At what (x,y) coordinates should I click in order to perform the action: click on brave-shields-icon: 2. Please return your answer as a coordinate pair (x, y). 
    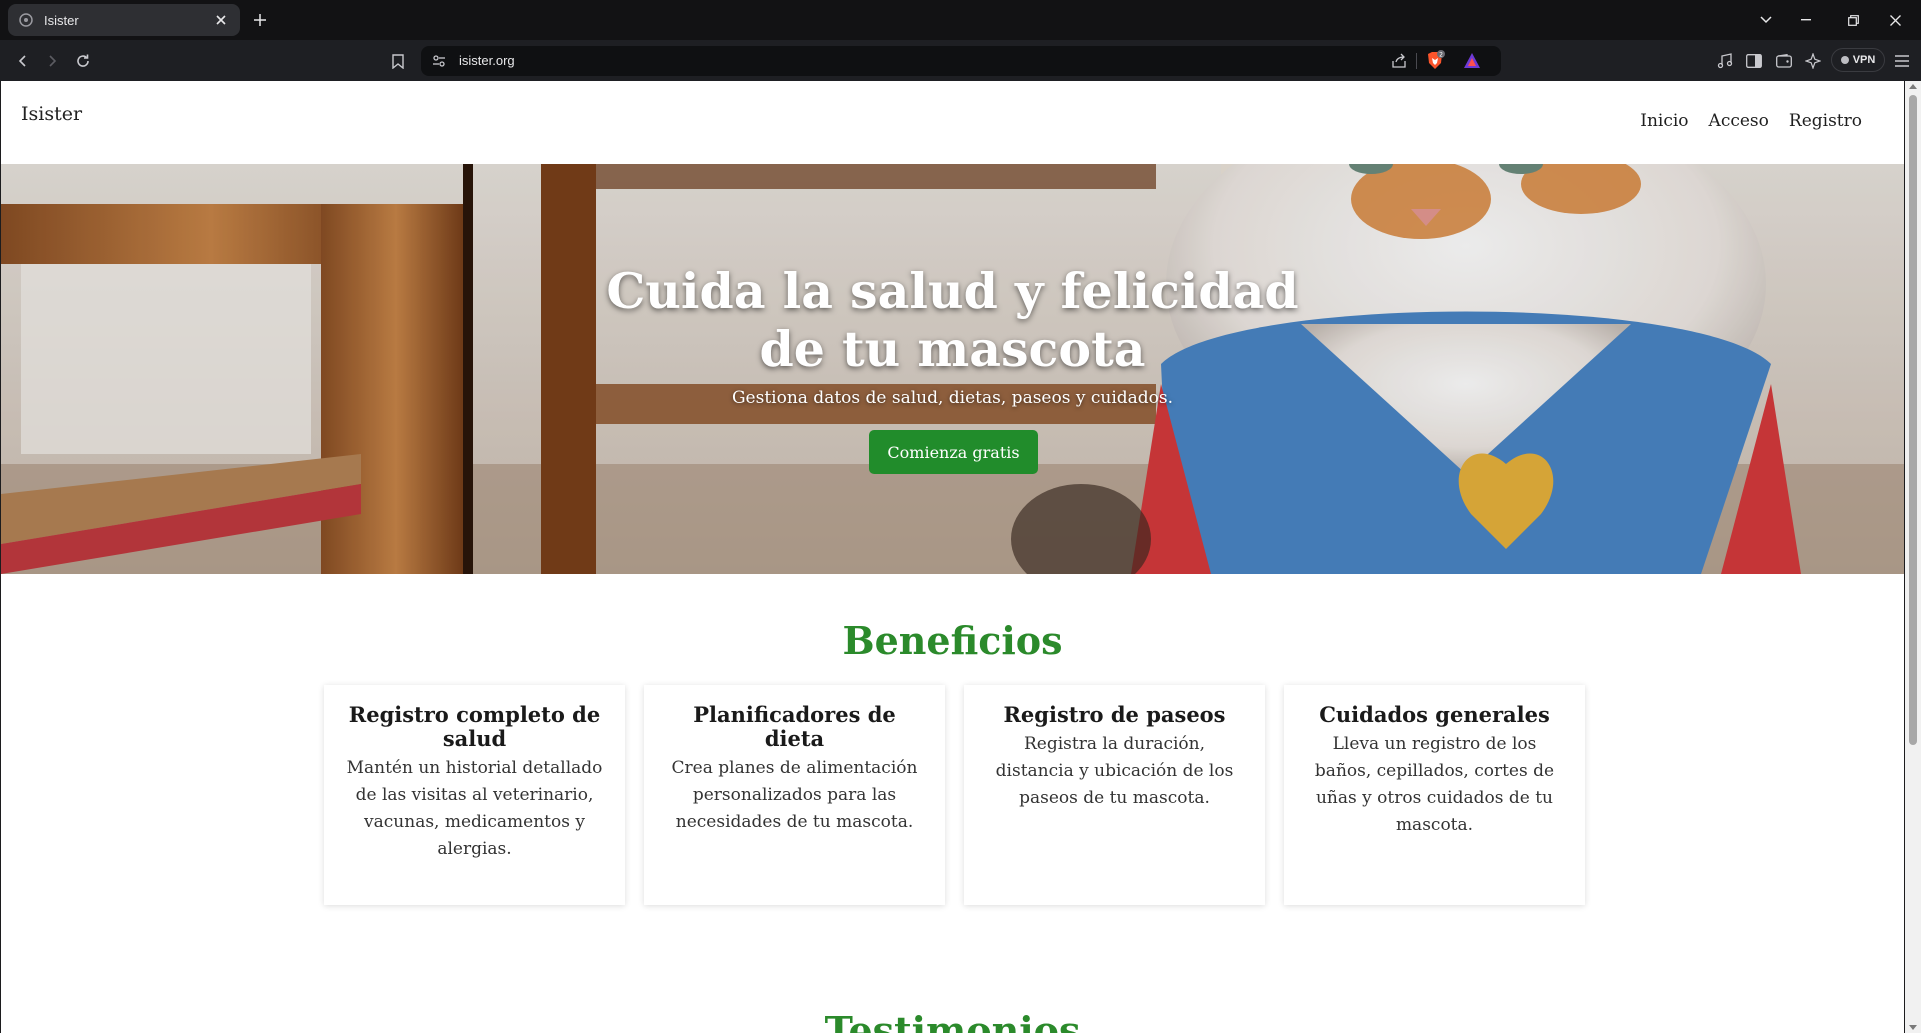
    Looking at the image, I should click on (1435, 61).